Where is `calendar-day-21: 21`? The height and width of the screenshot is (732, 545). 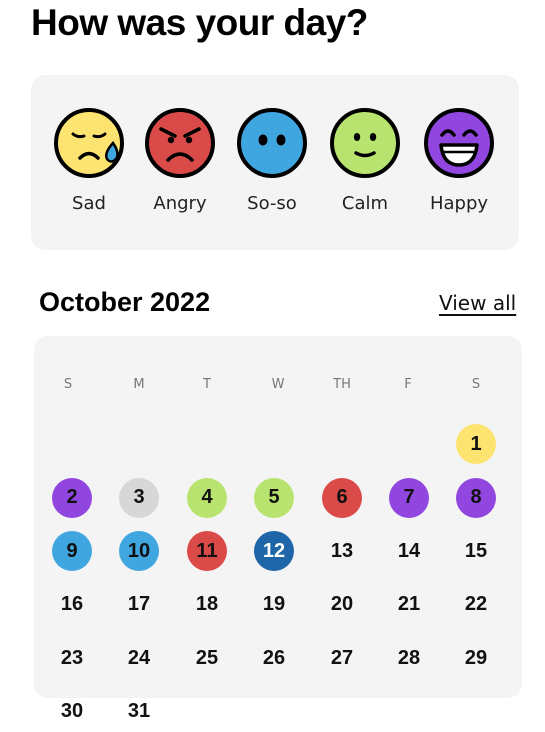 calendar-day-21: 21 is located at coordinates (409, 605).